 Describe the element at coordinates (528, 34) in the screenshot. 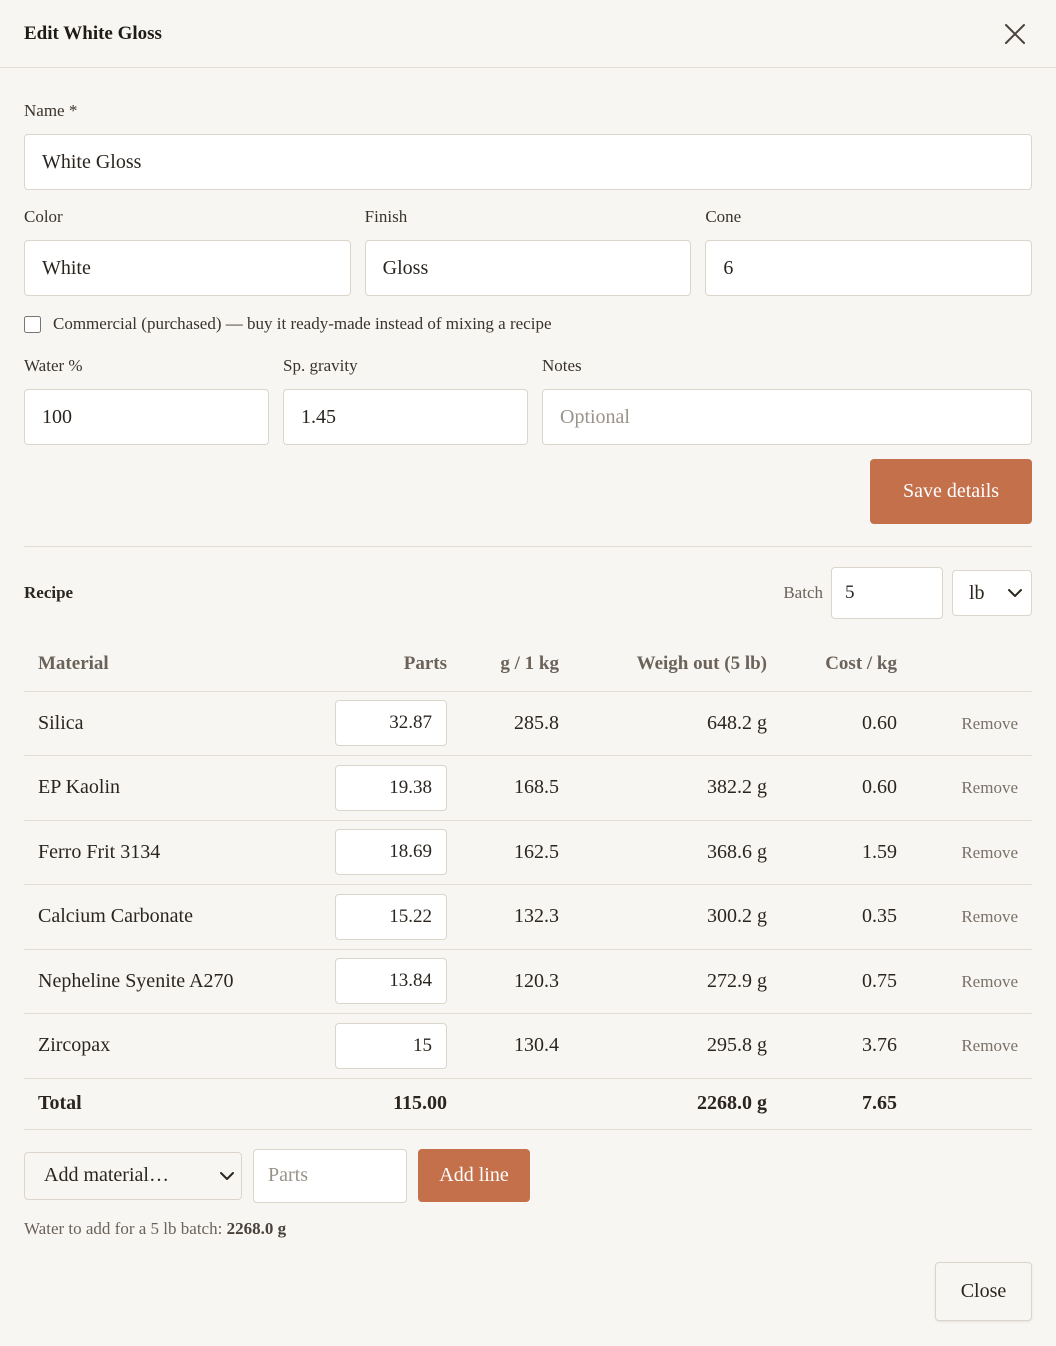

I see `dialog-header: Edit White Gloss` at that location.